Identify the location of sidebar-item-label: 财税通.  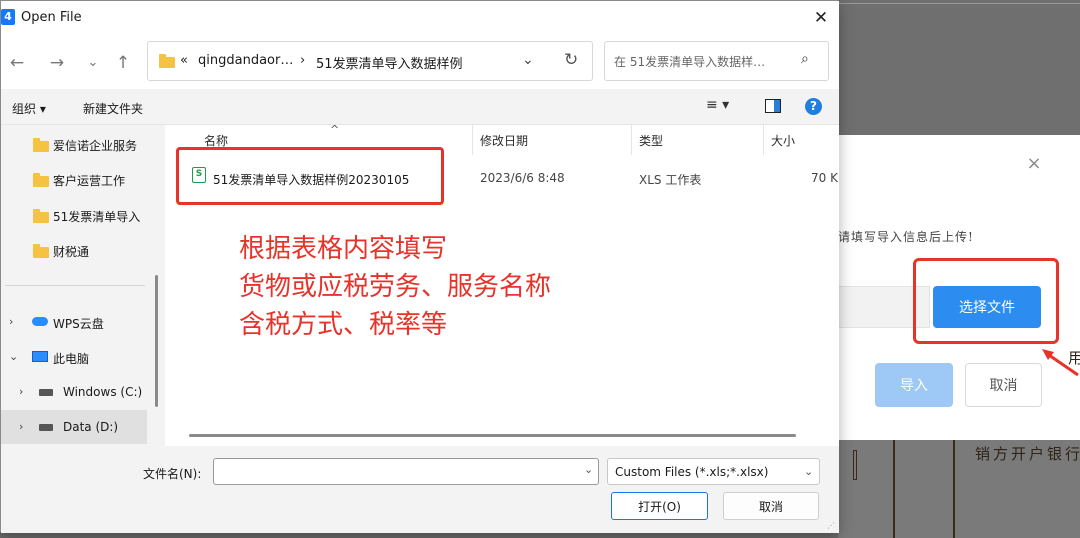
(71, 252).